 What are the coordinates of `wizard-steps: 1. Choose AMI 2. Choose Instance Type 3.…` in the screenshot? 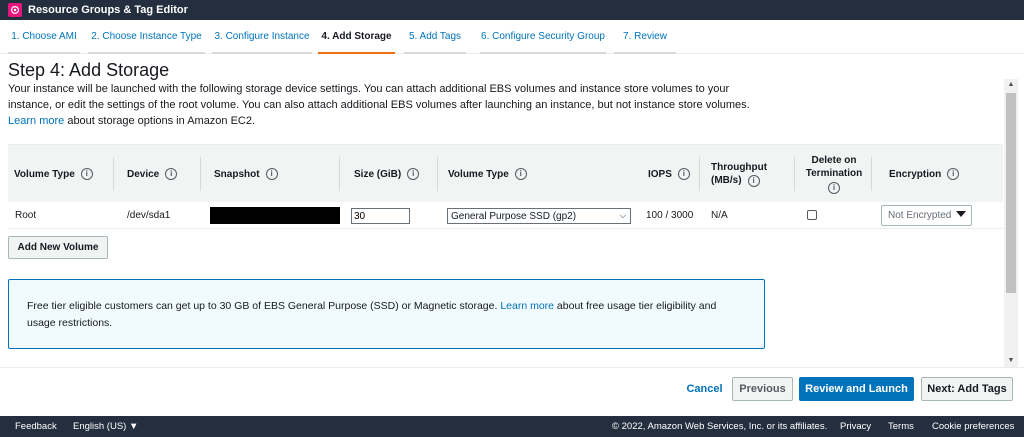 It's located at (512, 37).